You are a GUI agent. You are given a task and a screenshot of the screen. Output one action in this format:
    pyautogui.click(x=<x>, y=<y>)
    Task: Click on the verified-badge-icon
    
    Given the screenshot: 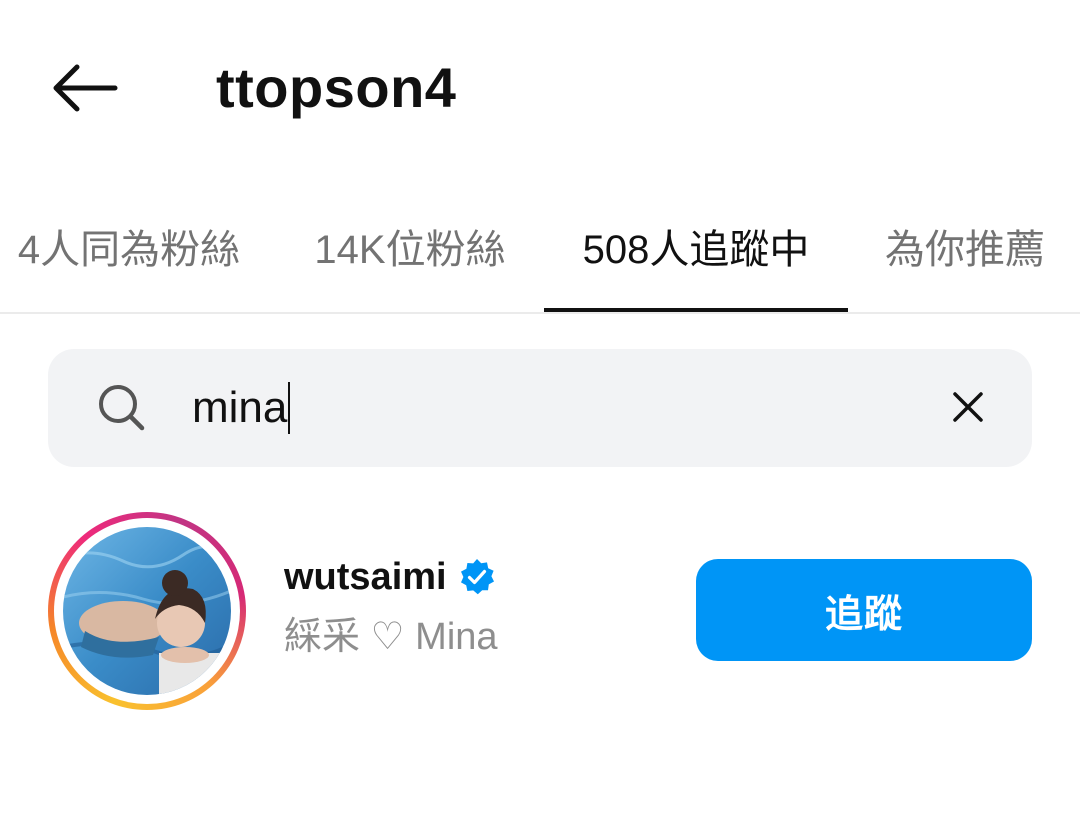 What is the action you would take?
    pyautogui.click(x=477, y=577)
    